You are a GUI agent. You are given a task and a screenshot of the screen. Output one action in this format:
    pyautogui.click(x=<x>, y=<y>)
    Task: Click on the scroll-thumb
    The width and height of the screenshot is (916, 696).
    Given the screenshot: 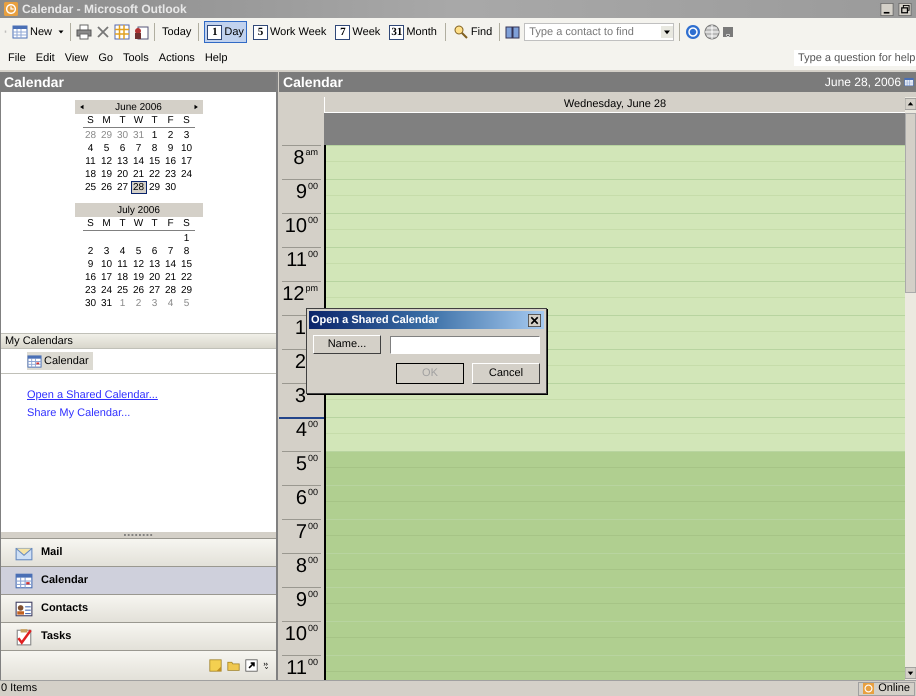 What is the action you would take?
    pyautogui.click(x=910, y=203)
    